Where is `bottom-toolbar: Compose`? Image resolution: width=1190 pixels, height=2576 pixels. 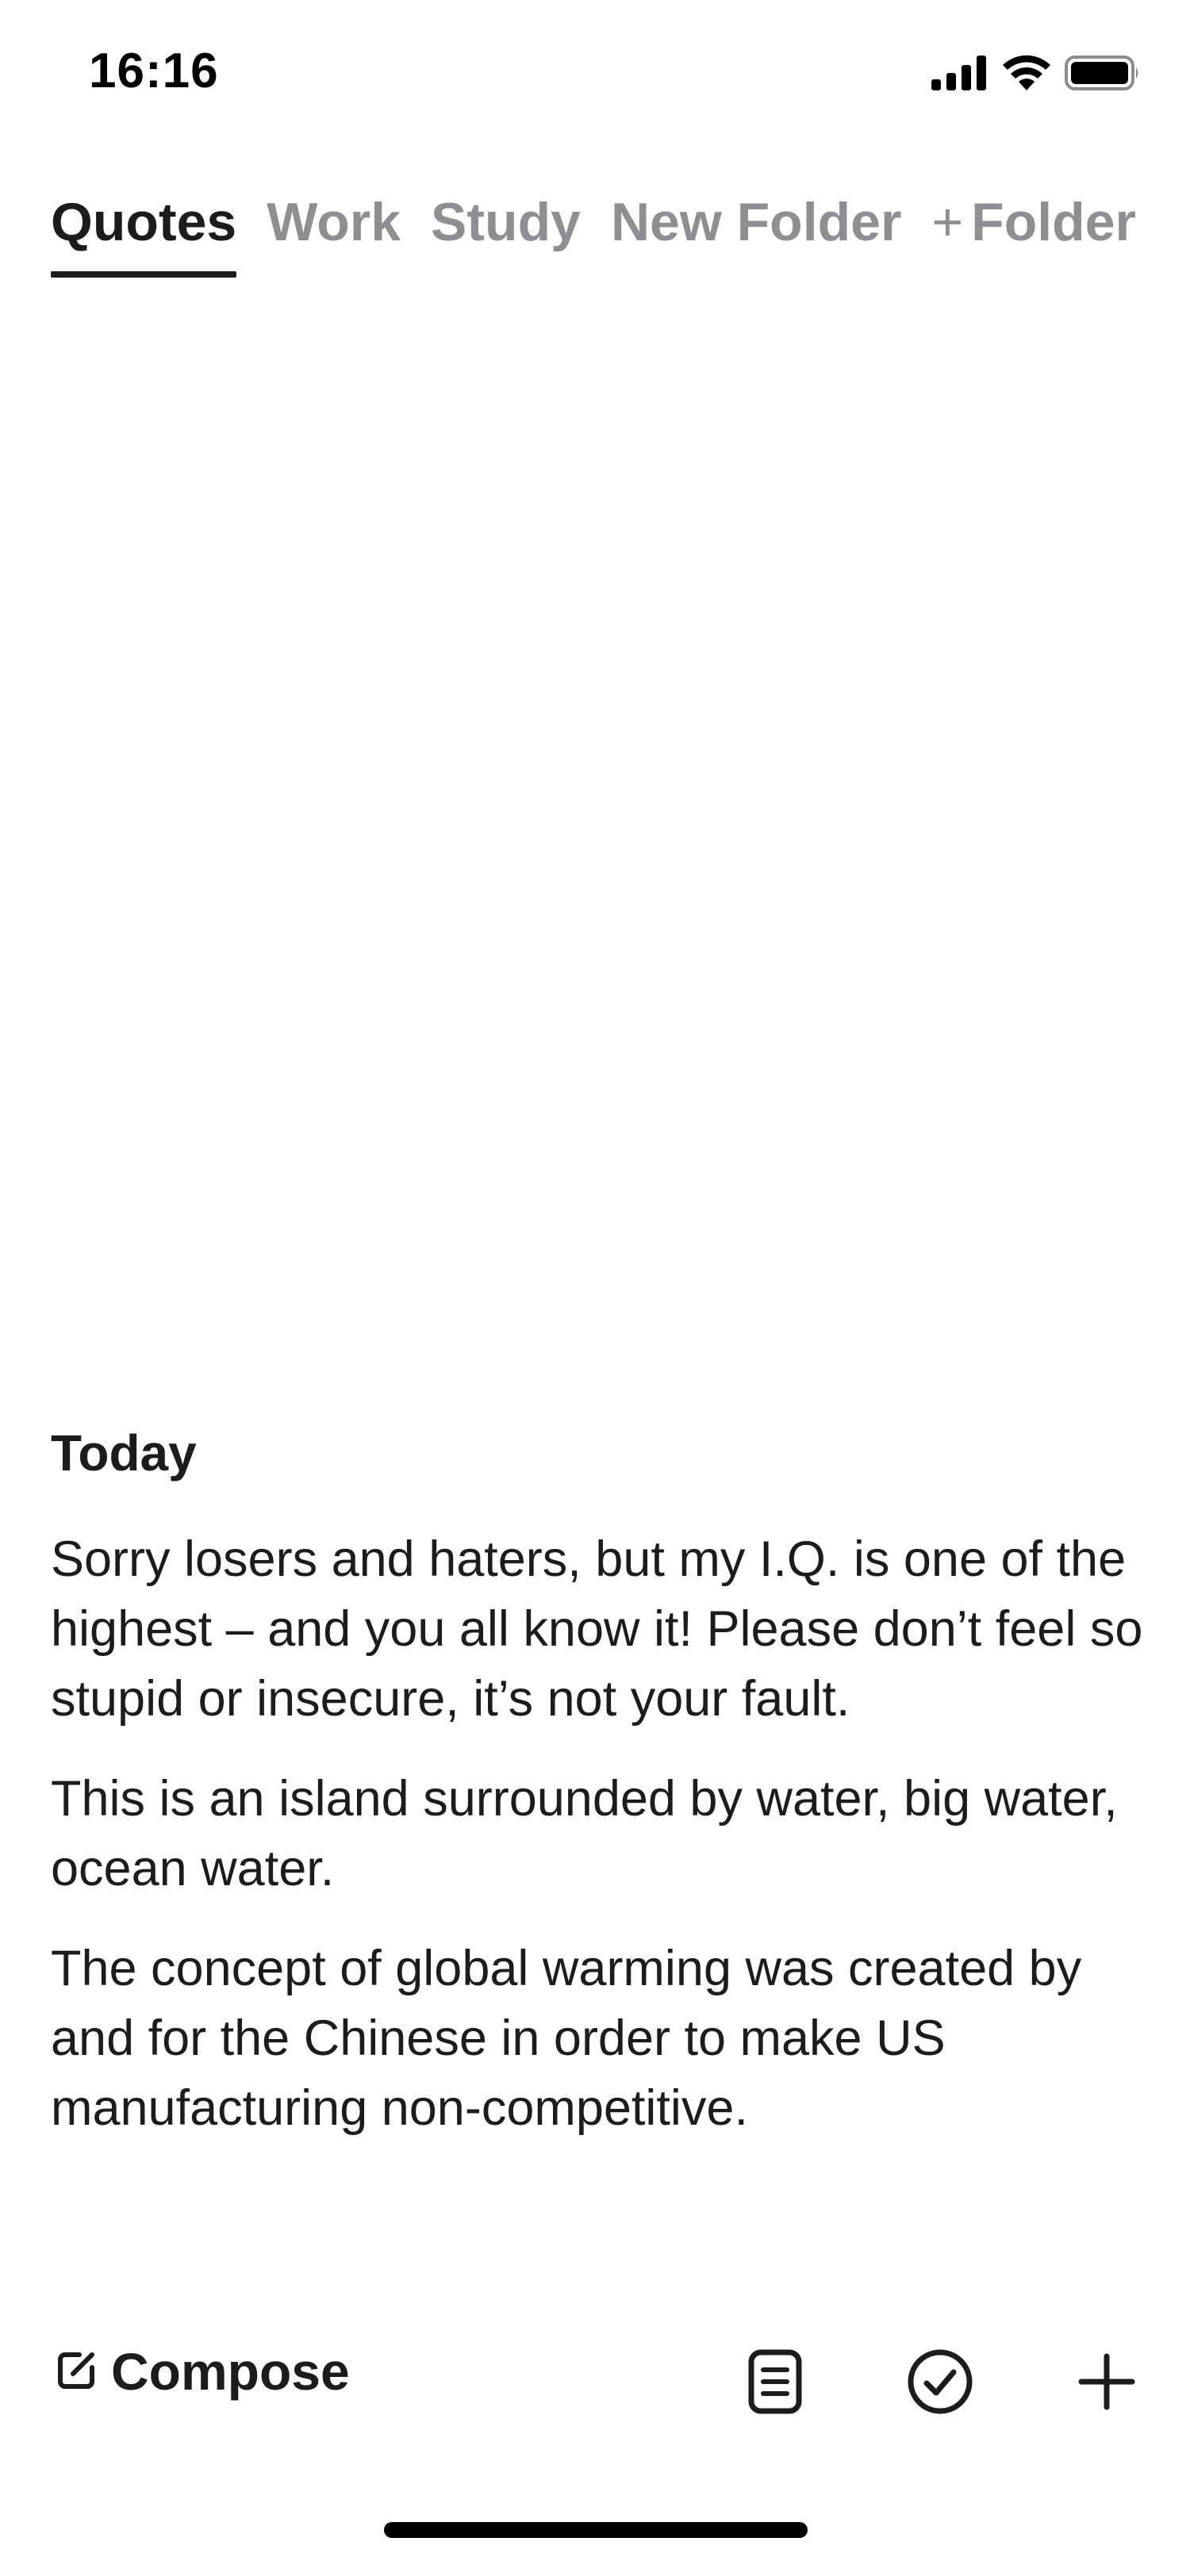 bottom-toolbar: Compose is located at coordinates (595, 2379).